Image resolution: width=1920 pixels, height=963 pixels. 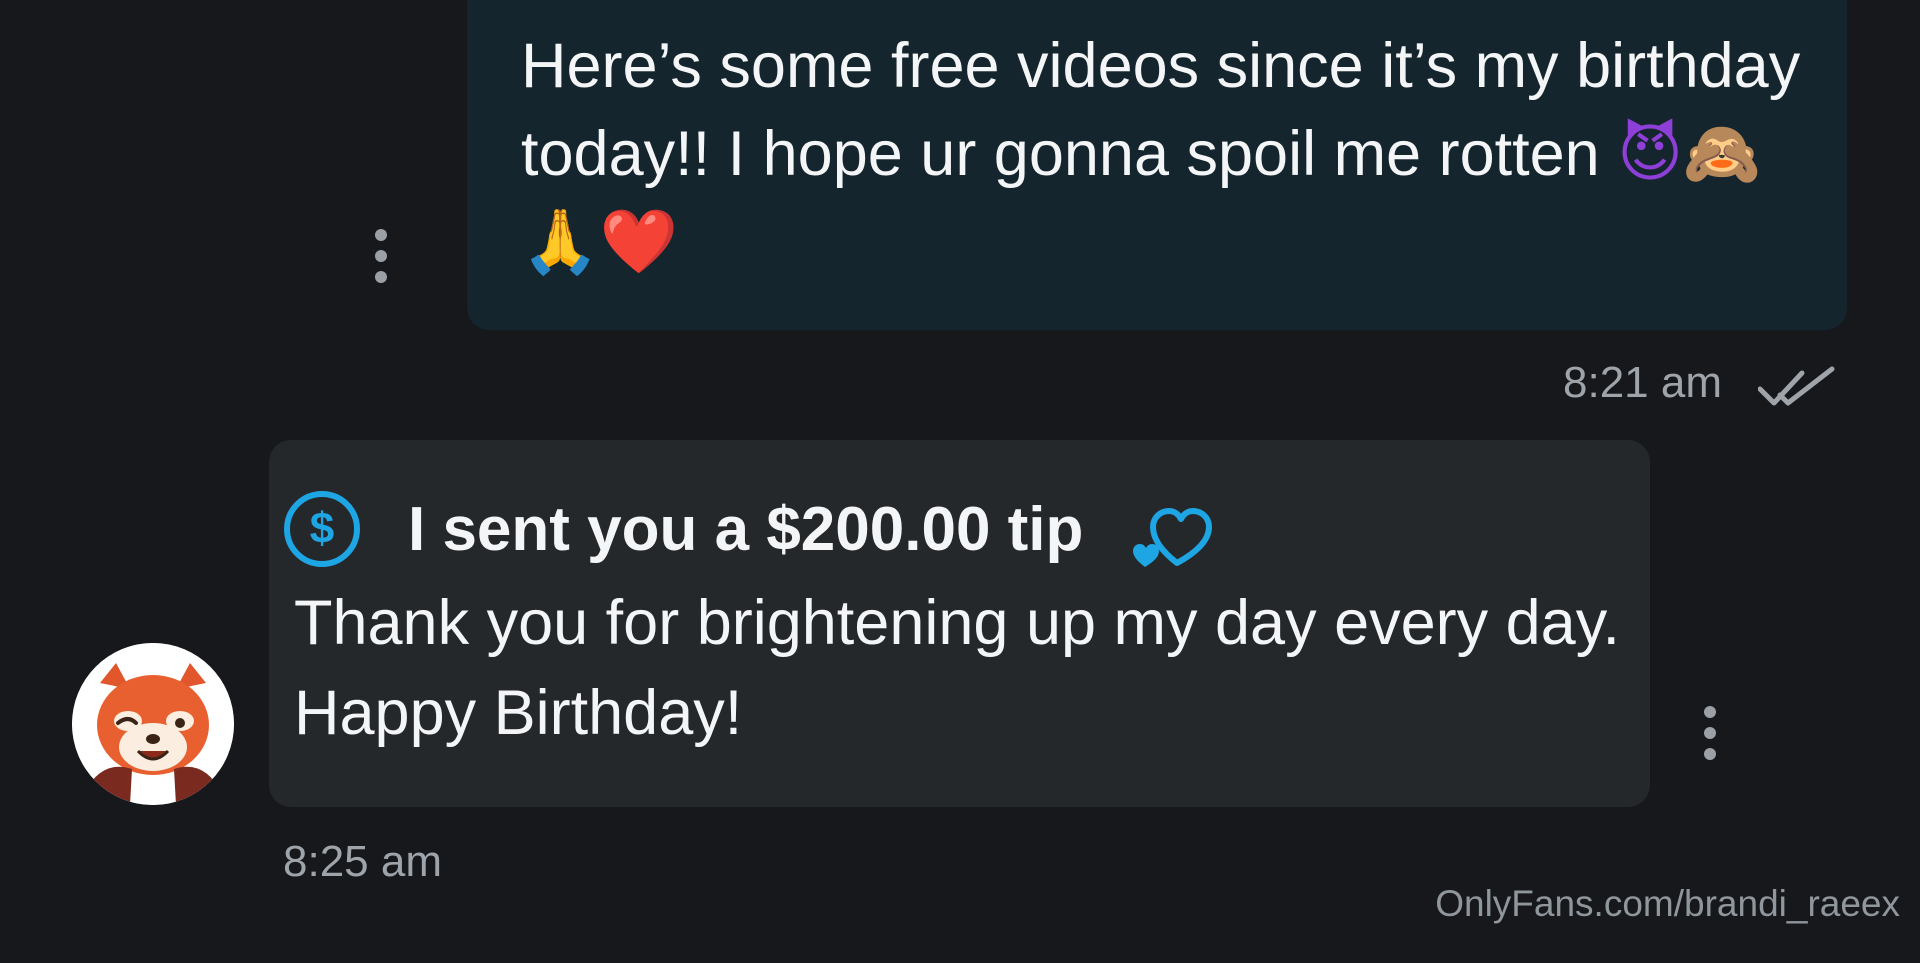 I want to click on tip-row: $ I sent you a $200.00 tip, so click(x=967, y=529).